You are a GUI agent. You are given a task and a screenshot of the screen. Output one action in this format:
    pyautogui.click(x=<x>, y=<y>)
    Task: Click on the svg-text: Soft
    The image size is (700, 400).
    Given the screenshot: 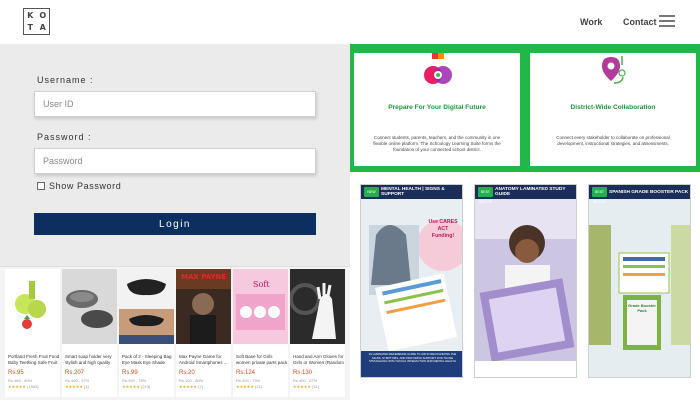 What is the action you would take?
    pyautogui.click(x=261, y=284)
    